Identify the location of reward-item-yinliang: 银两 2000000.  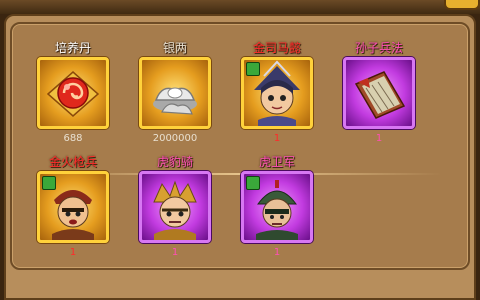
(175, 99).